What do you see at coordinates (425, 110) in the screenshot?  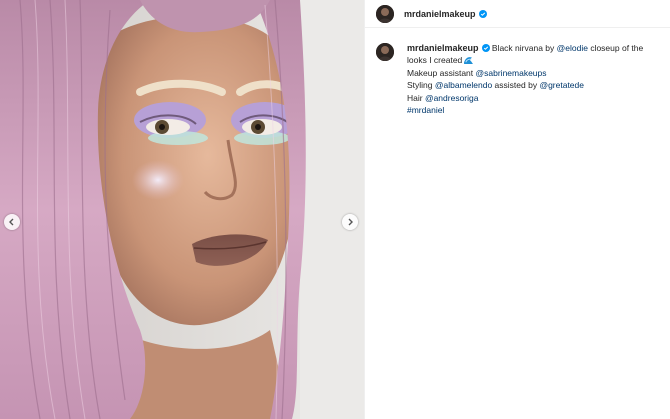 I see `hashtag-mrdaniel: #mrdaniel` at bounding box center [425, 110].